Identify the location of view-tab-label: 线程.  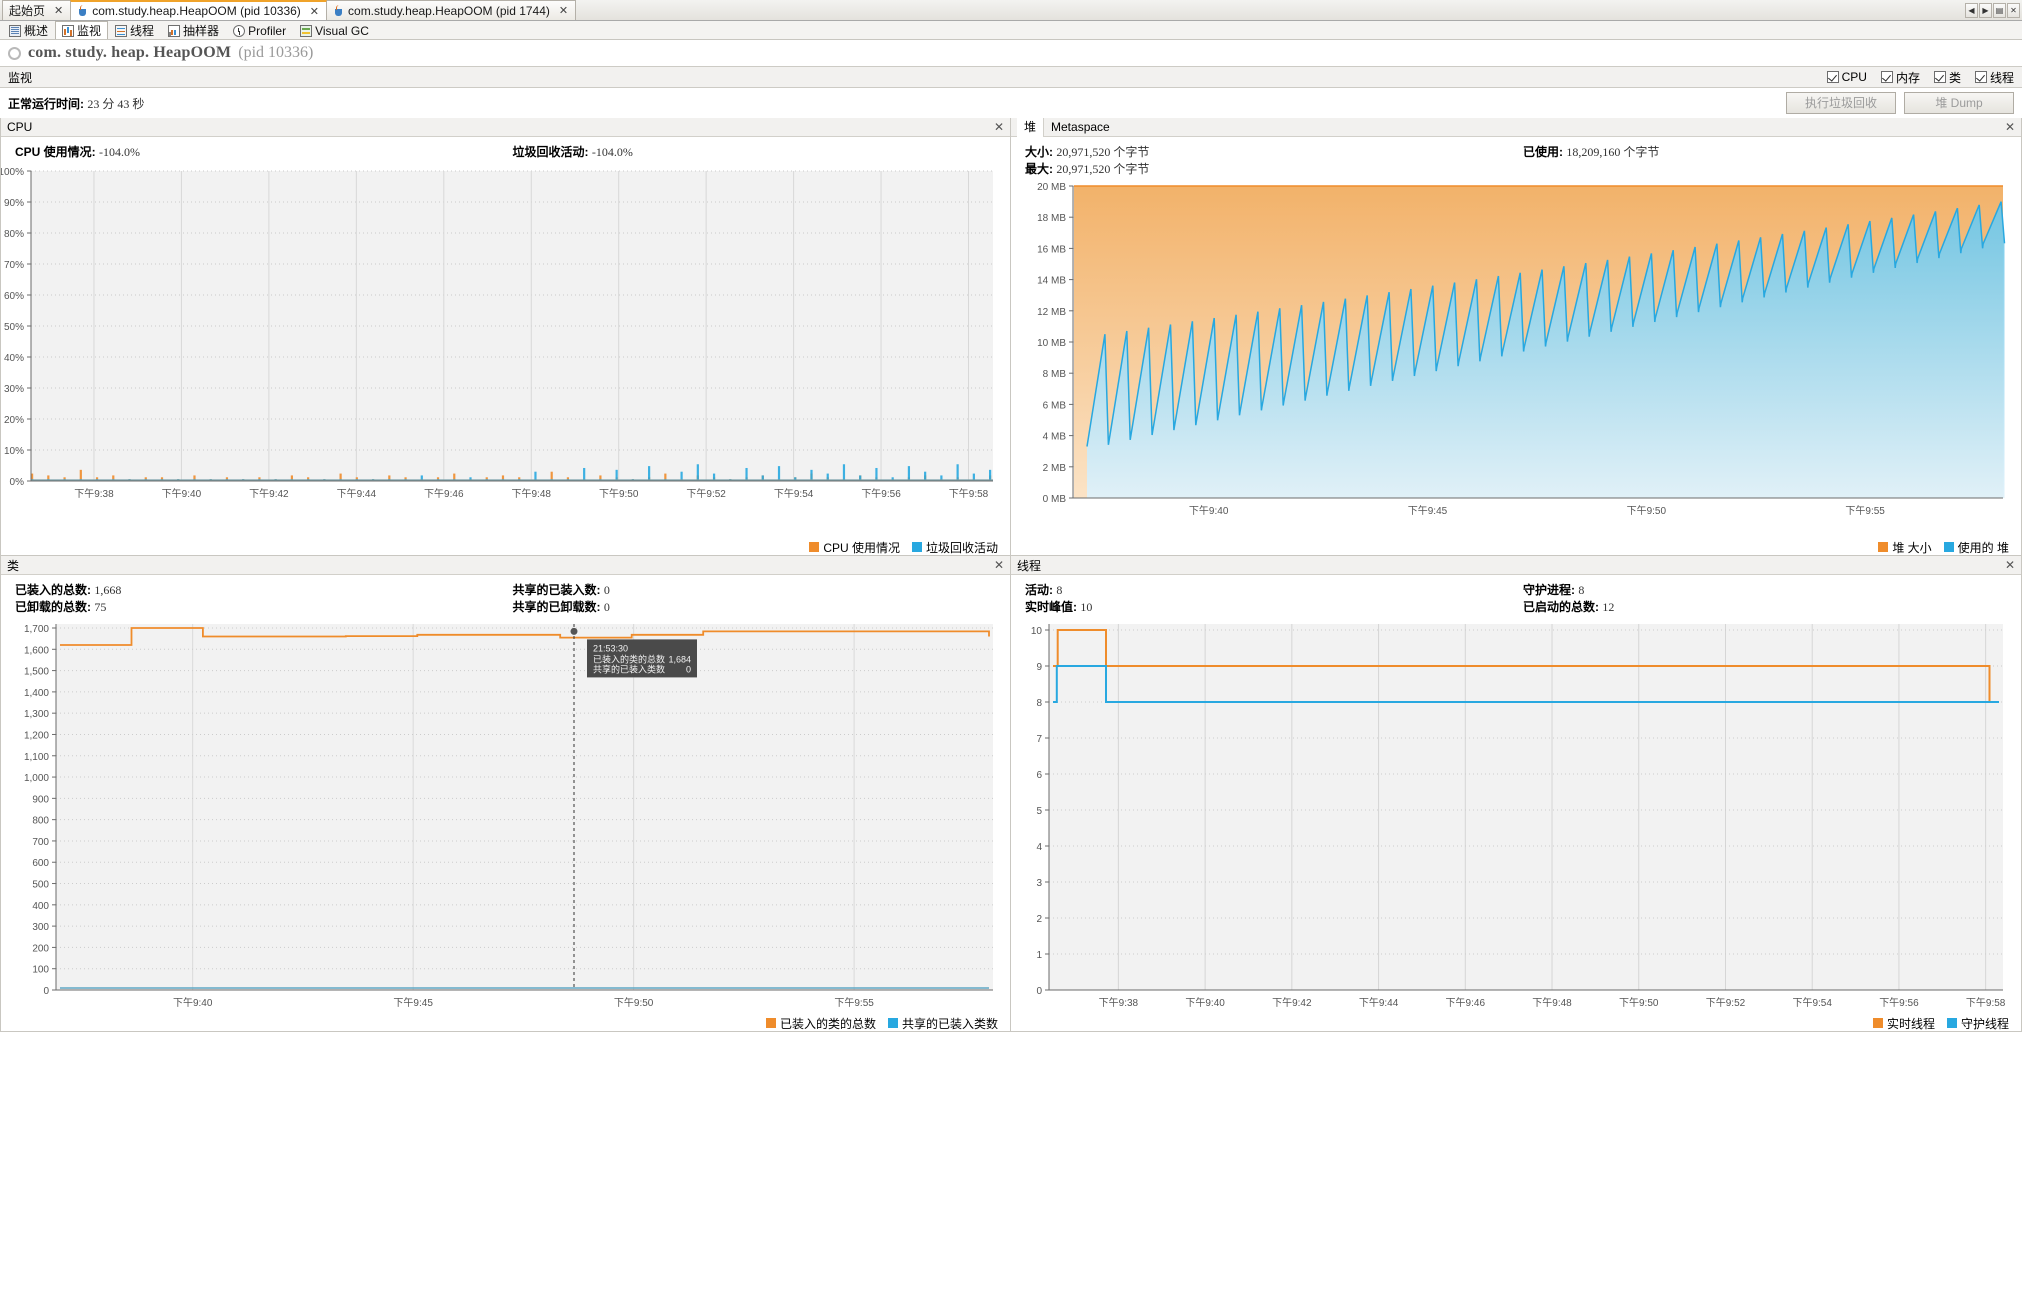
(142, 31).